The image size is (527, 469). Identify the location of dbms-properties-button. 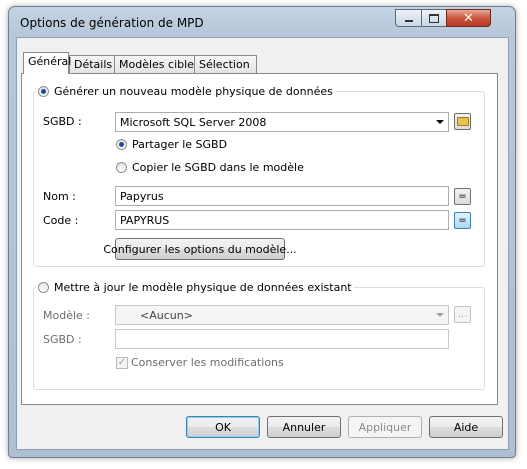
(462, 121).